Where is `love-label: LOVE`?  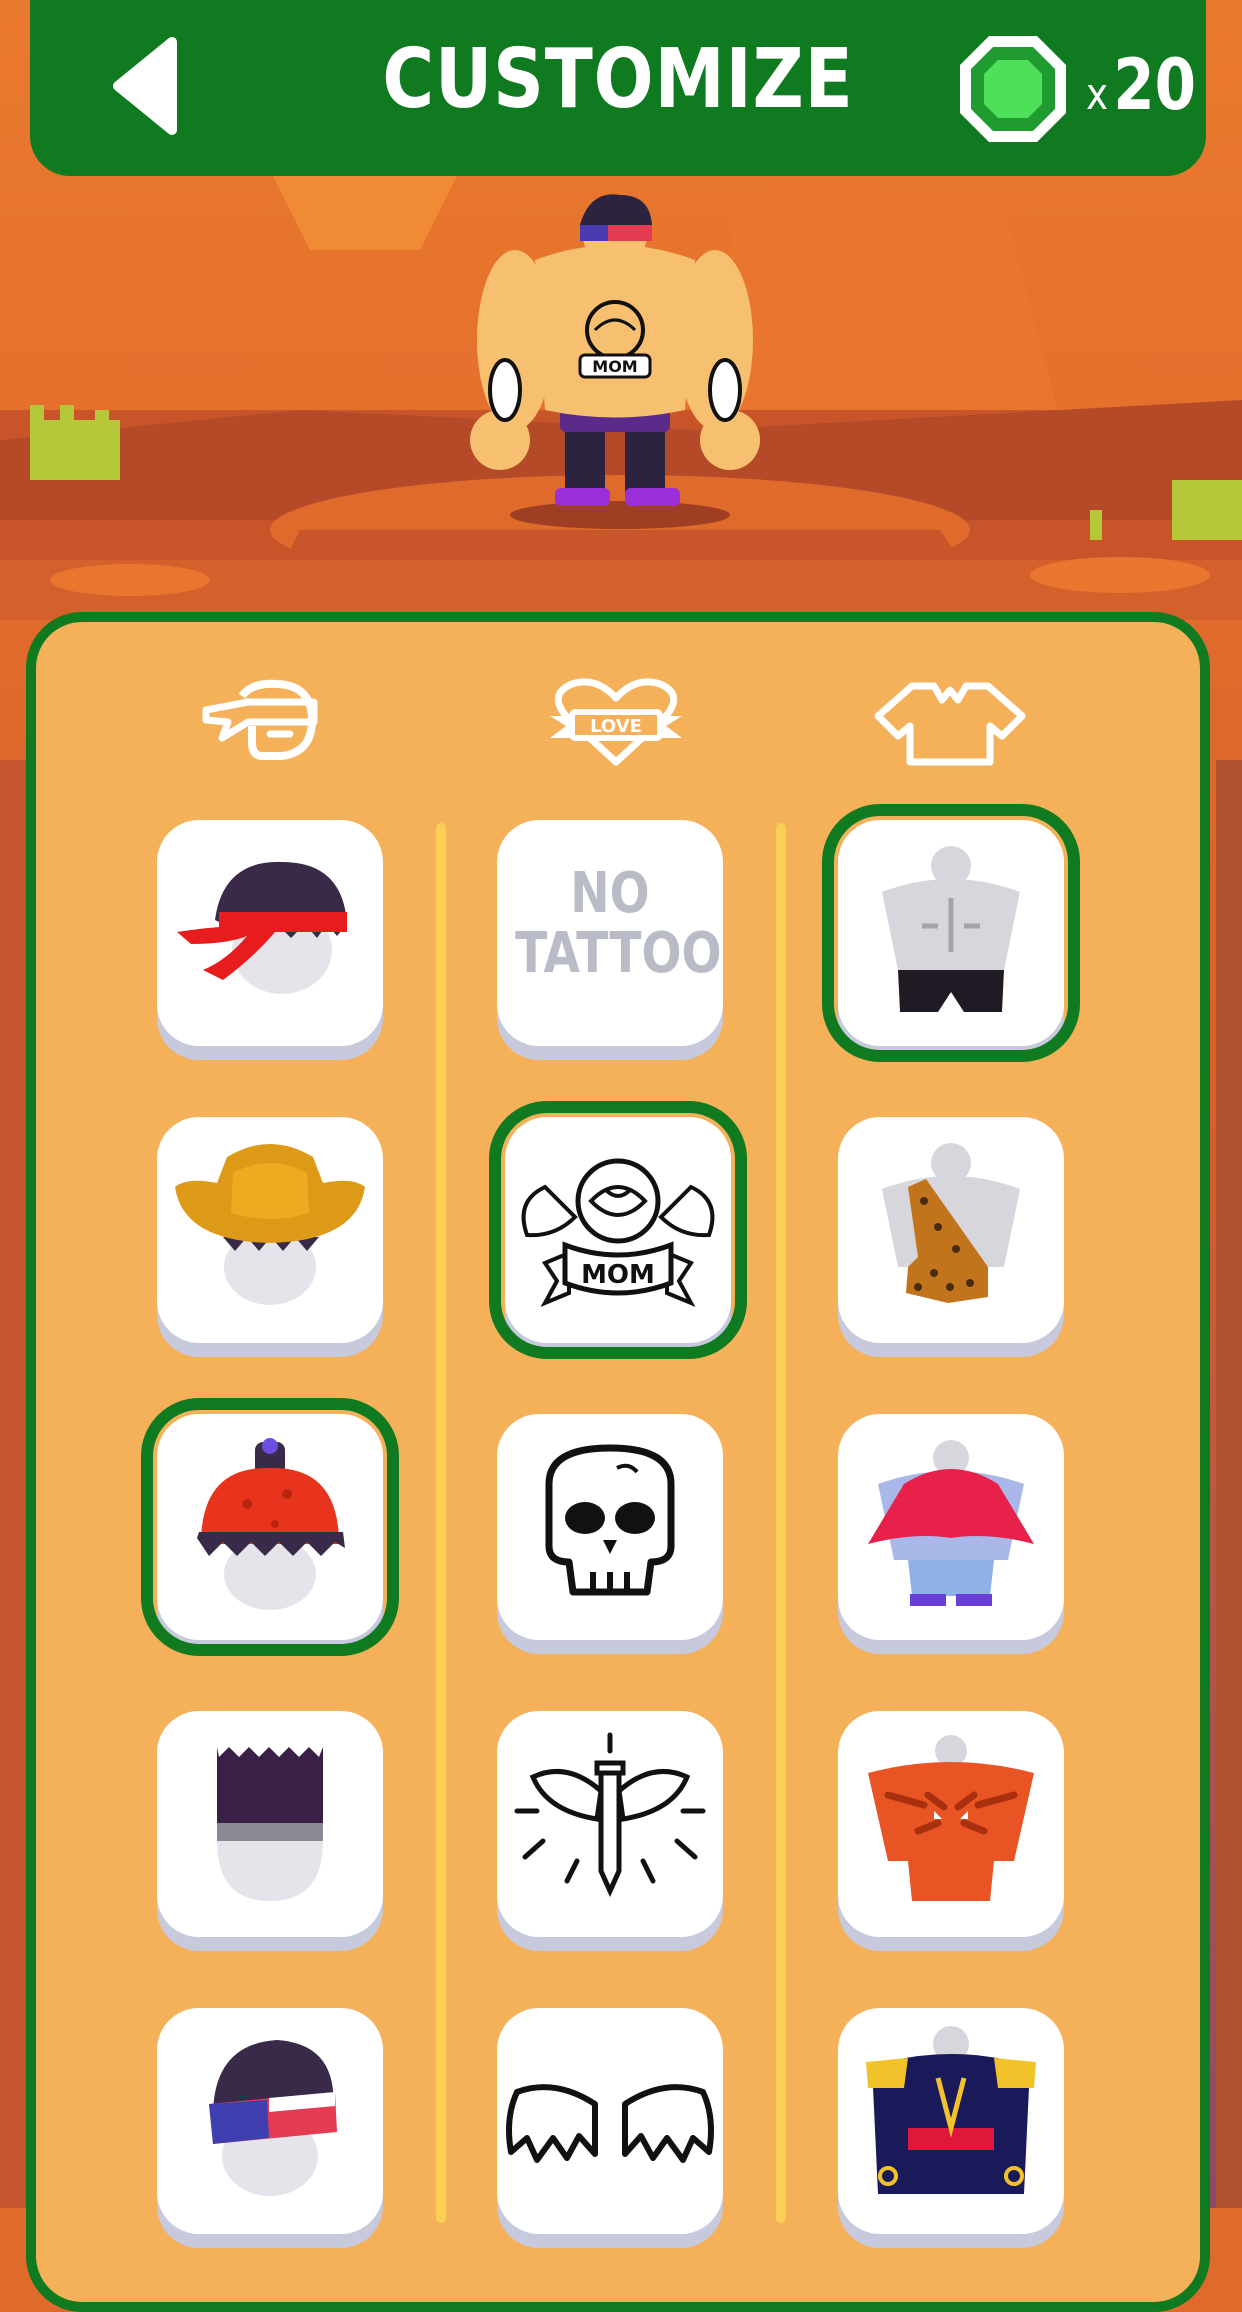 love-label: LOVE is located at coordinates (616, 726).